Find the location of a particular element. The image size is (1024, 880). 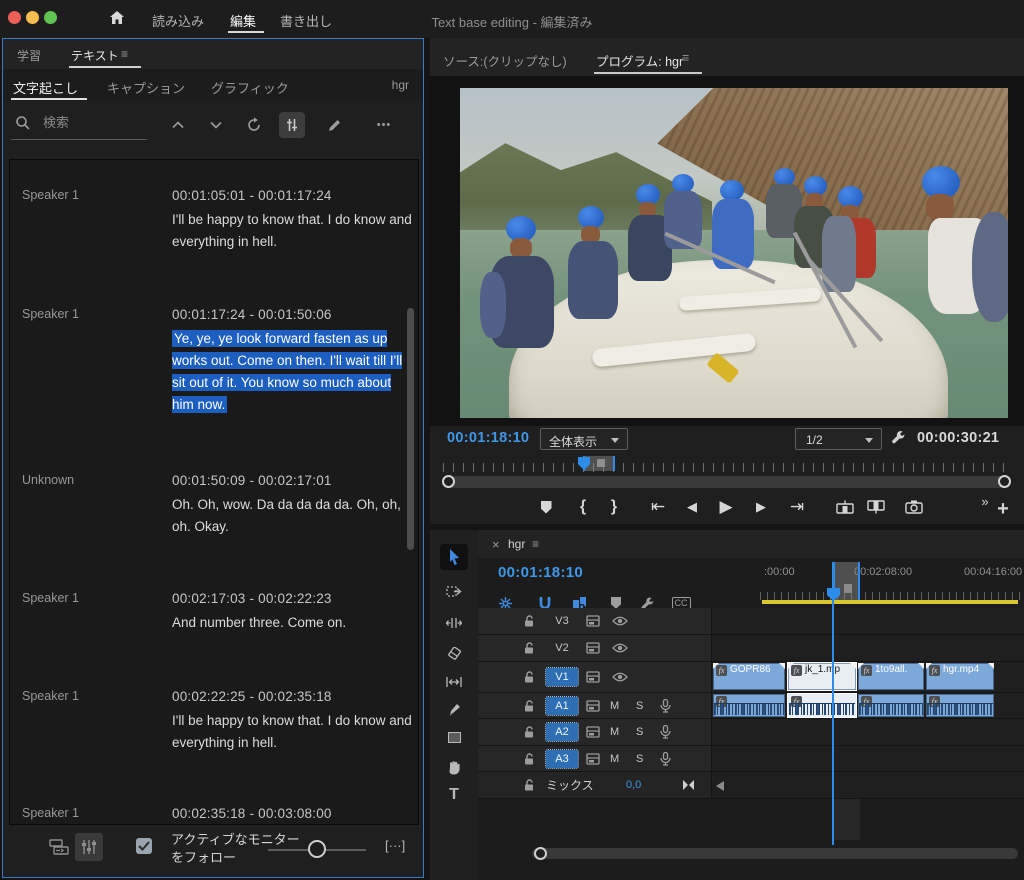

tab-learn: 学習 is located at coordinates (29, 55).